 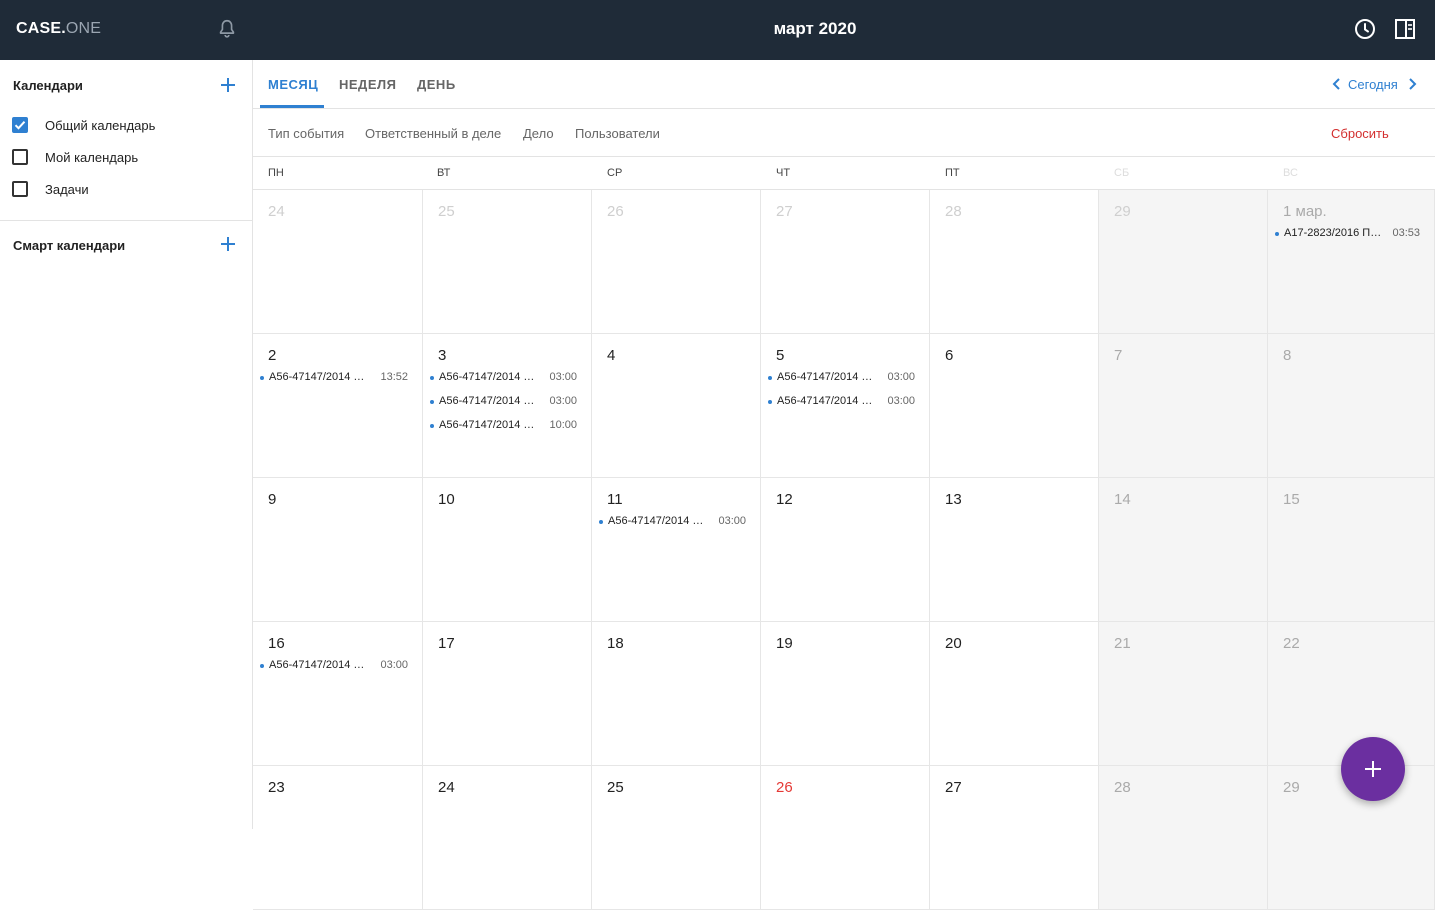 I want to click on day-number: 27, so click(x=784, y=211).